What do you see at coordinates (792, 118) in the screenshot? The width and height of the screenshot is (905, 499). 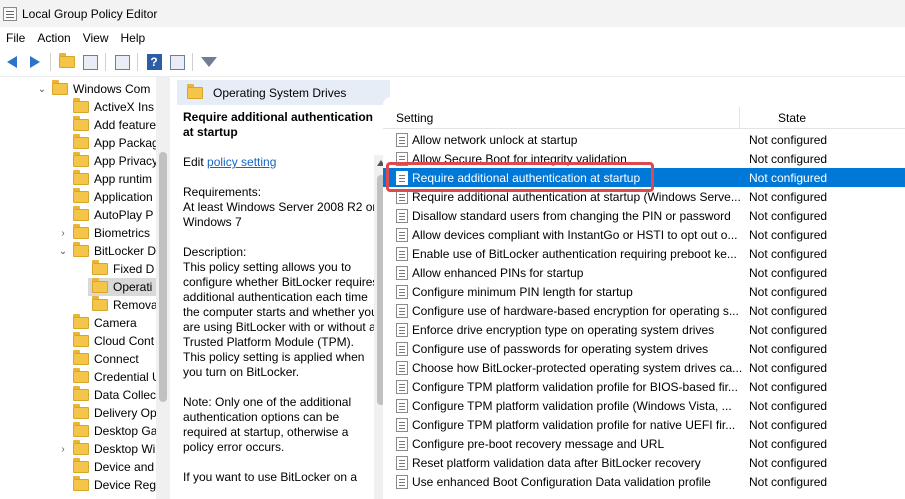 I see `column-state: State` at bounding box center [792, 118].